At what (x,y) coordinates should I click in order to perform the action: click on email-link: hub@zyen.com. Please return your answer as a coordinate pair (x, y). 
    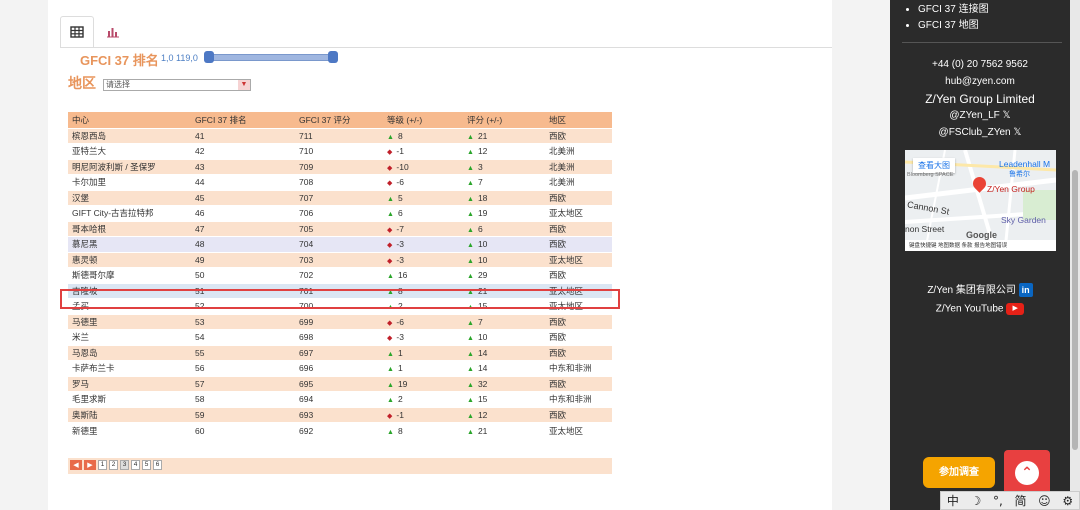
    Looking at the image, I should click on (980, 81).